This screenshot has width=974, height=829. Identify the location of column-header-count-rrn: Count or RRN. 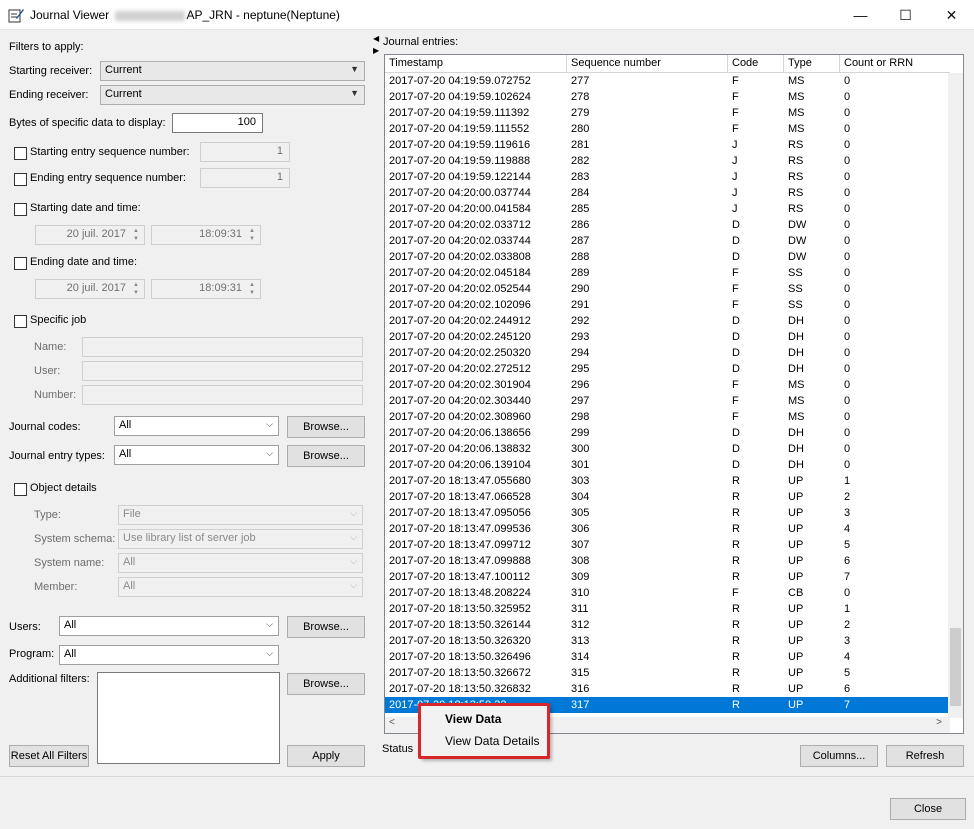
(895, 64).